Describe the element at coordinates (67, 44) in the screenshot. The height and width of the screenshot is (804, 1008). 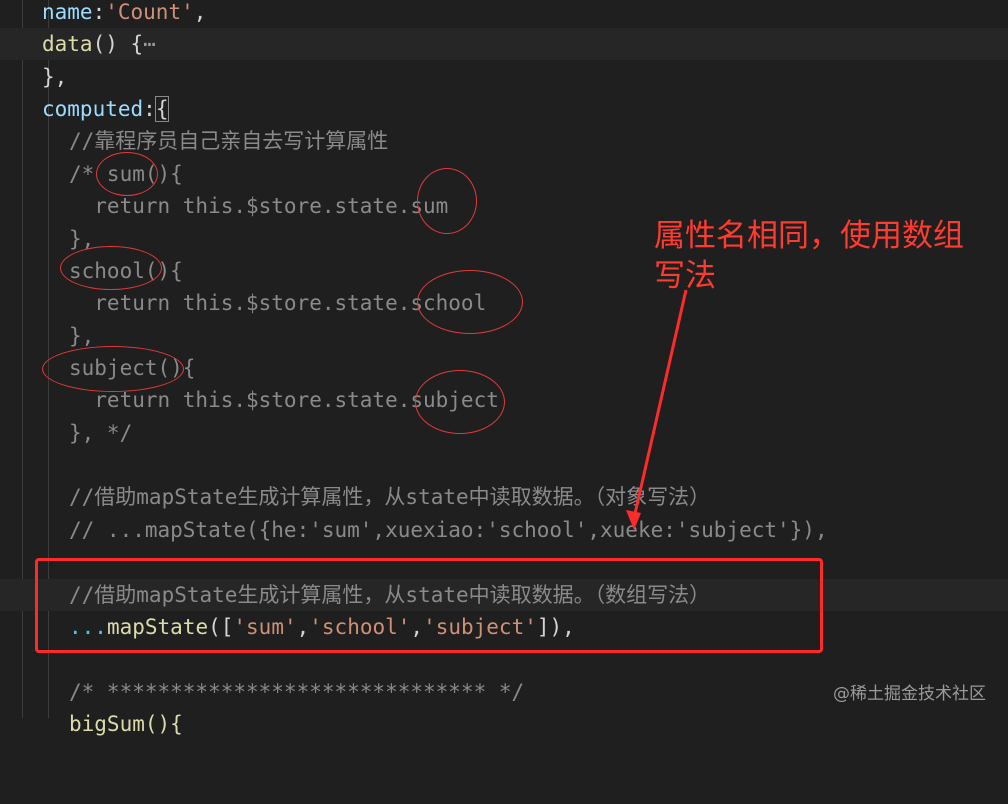
I see `function-name: data` at that location.